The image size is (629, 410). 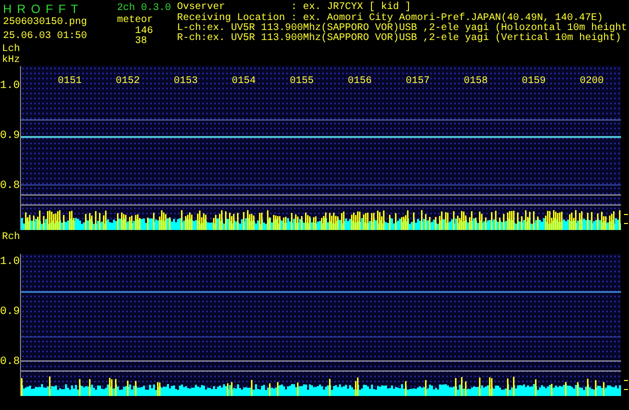 I want to click on time-label: 0152, so click(x=128, y=82).